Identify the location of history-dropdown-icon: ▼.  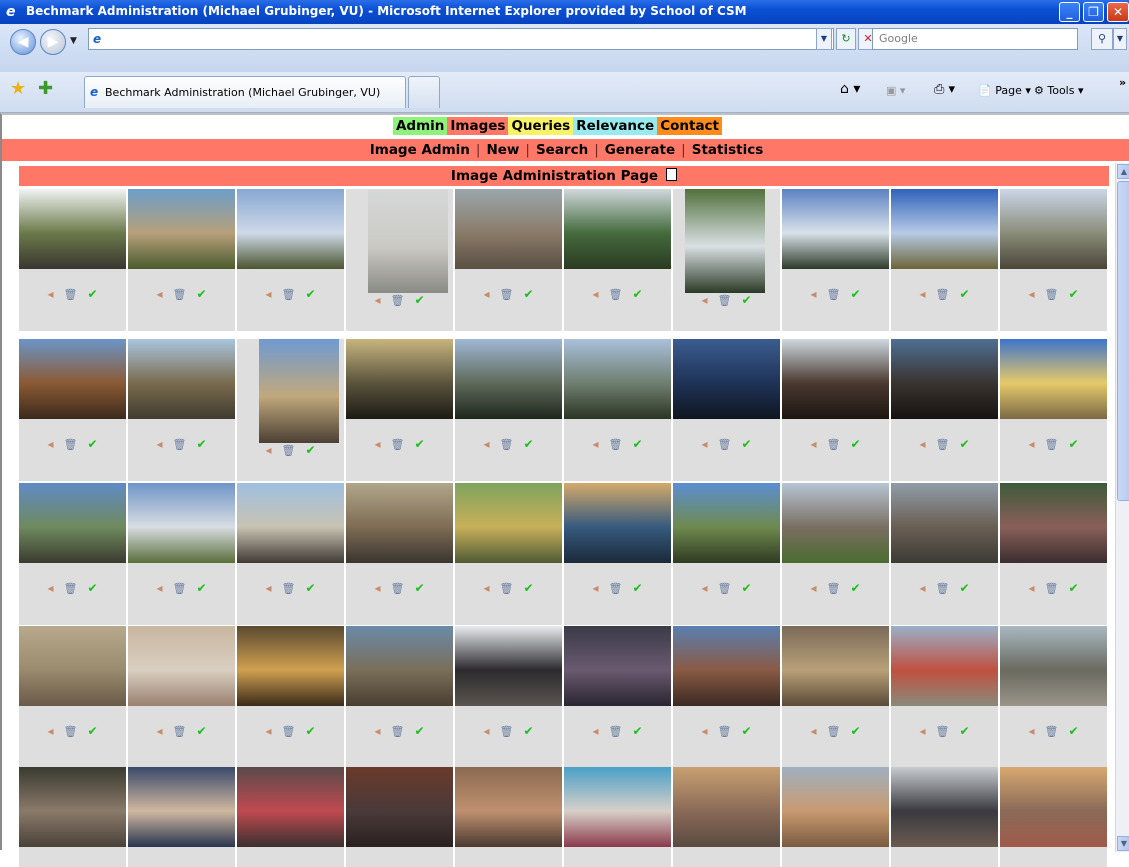
(73, 41).